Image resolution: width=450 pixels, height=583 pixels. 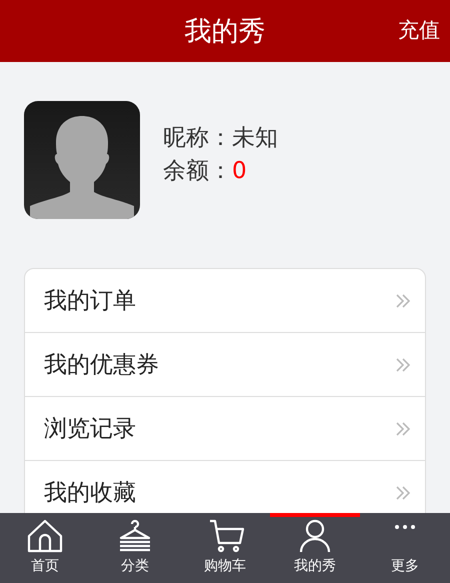 I want to click on nickname-value: 未知, so click(x=255, y=138).